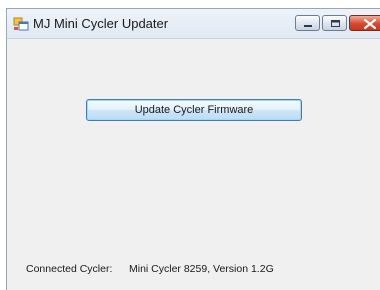 The image size is (380, 290). Describe the element at coordinates (194, 110) in the screenshot. I see `update-firmware-button: Update Cycler Firmware` at that location.